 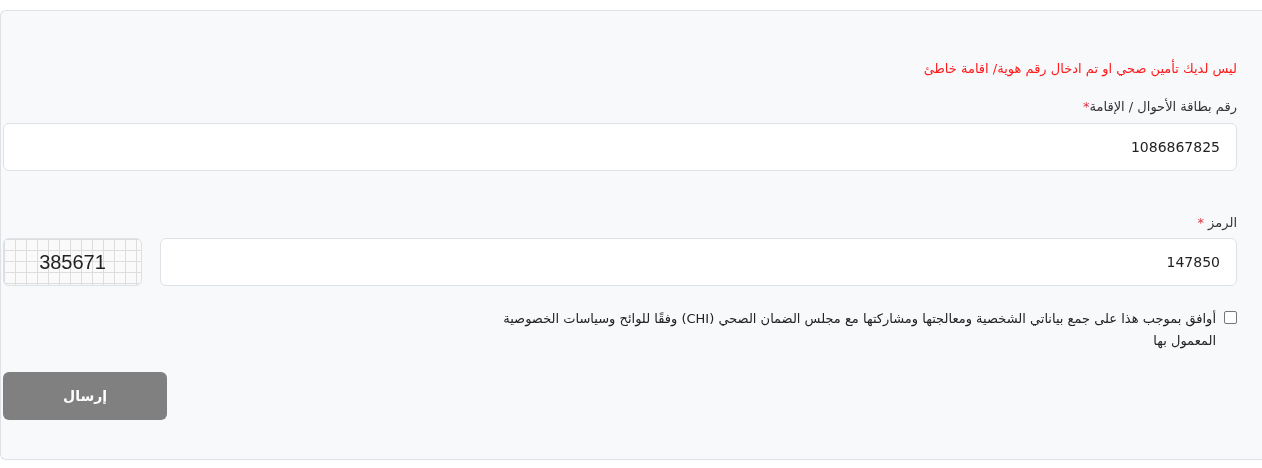 I want to click on consent-checkbox, so click(x=1230, y=317).